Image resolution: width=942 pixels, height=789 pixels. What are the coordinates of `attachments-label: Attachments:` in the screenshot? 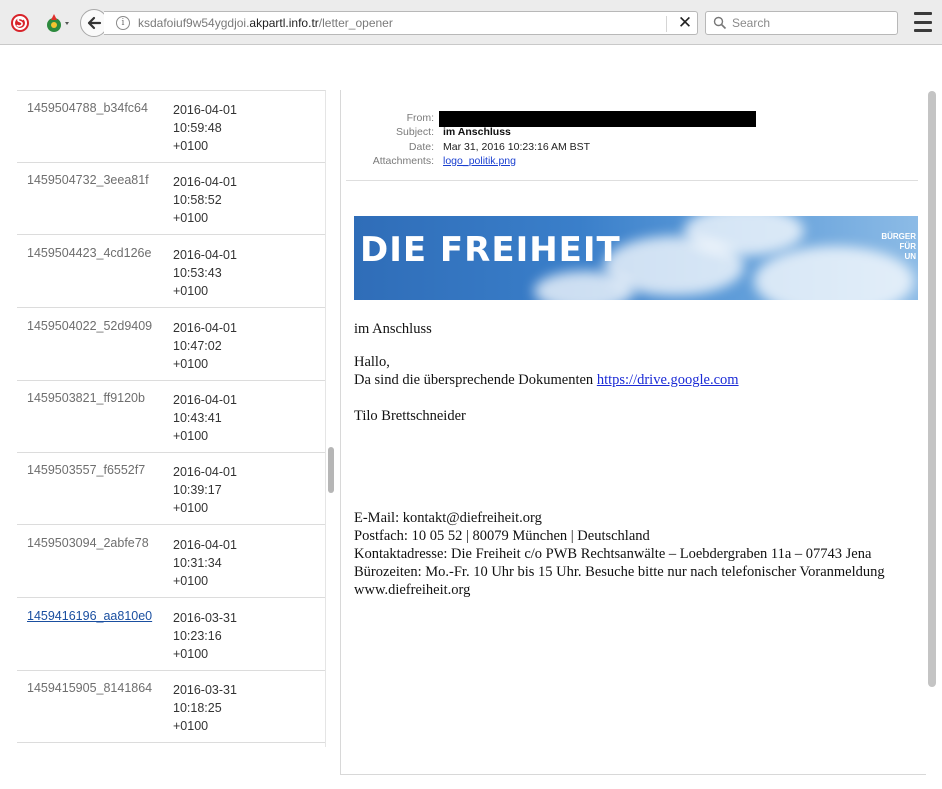 It's located at (403, 161).